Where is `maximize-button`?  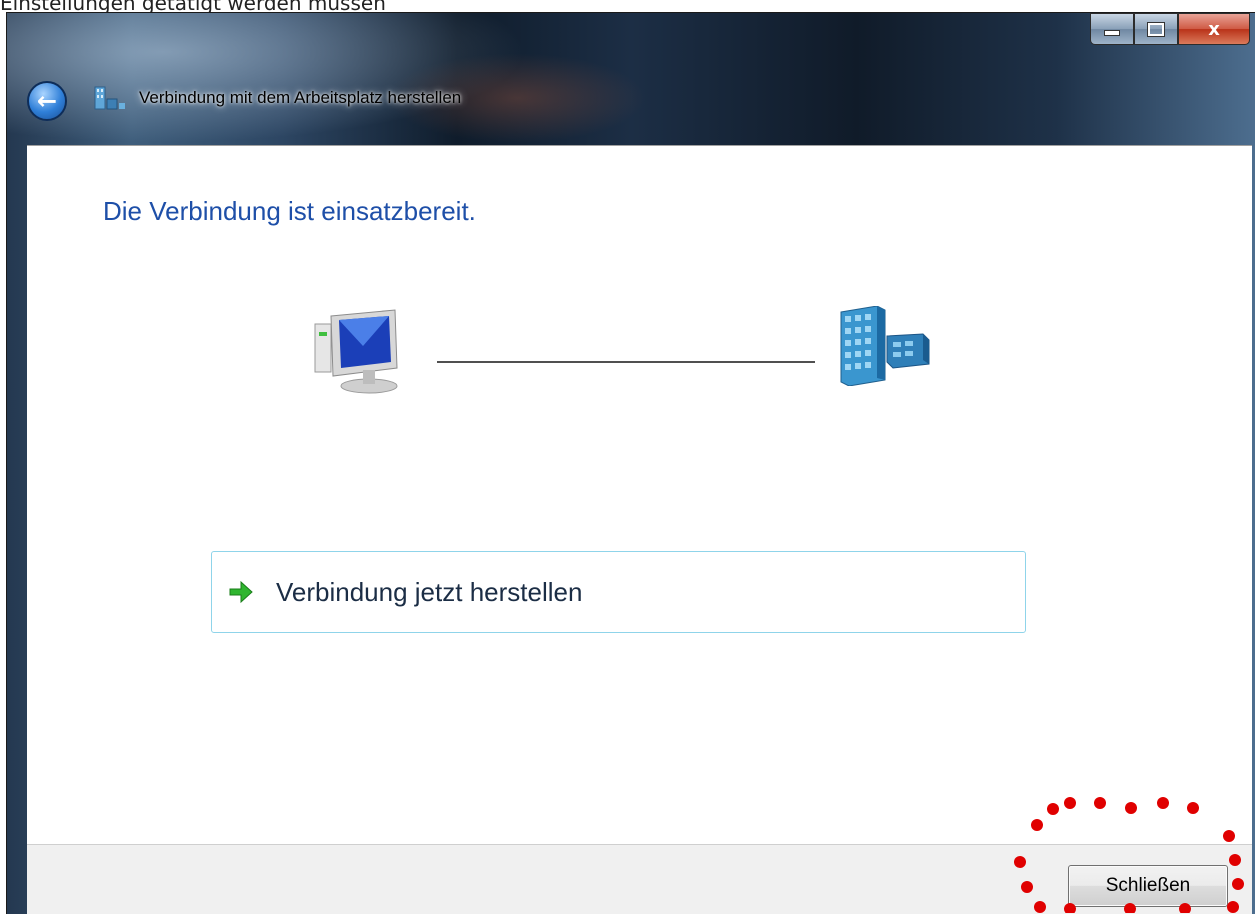
maximize-button is located at coordinates (1156, 29).